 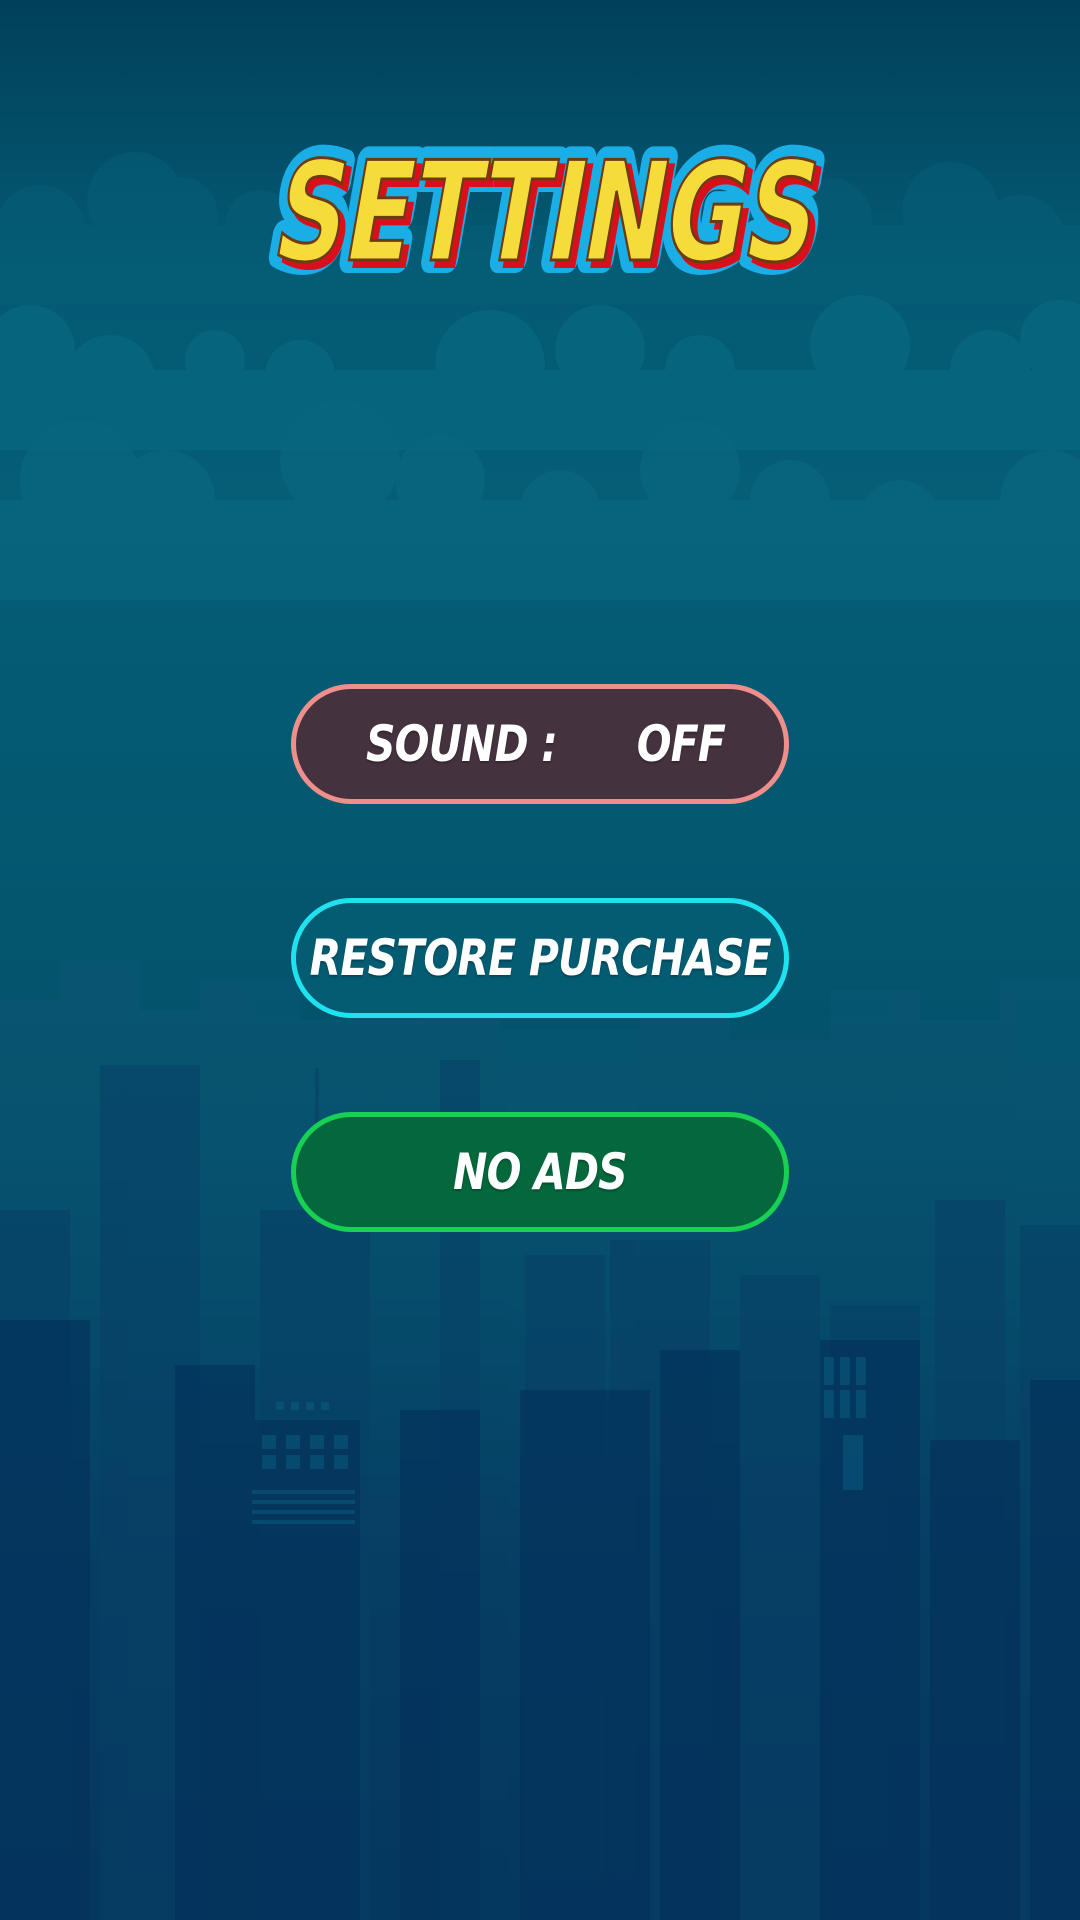 I want to click on restore-purchase-button: RESTORE PURCHASE, so click(x=540, y=958).